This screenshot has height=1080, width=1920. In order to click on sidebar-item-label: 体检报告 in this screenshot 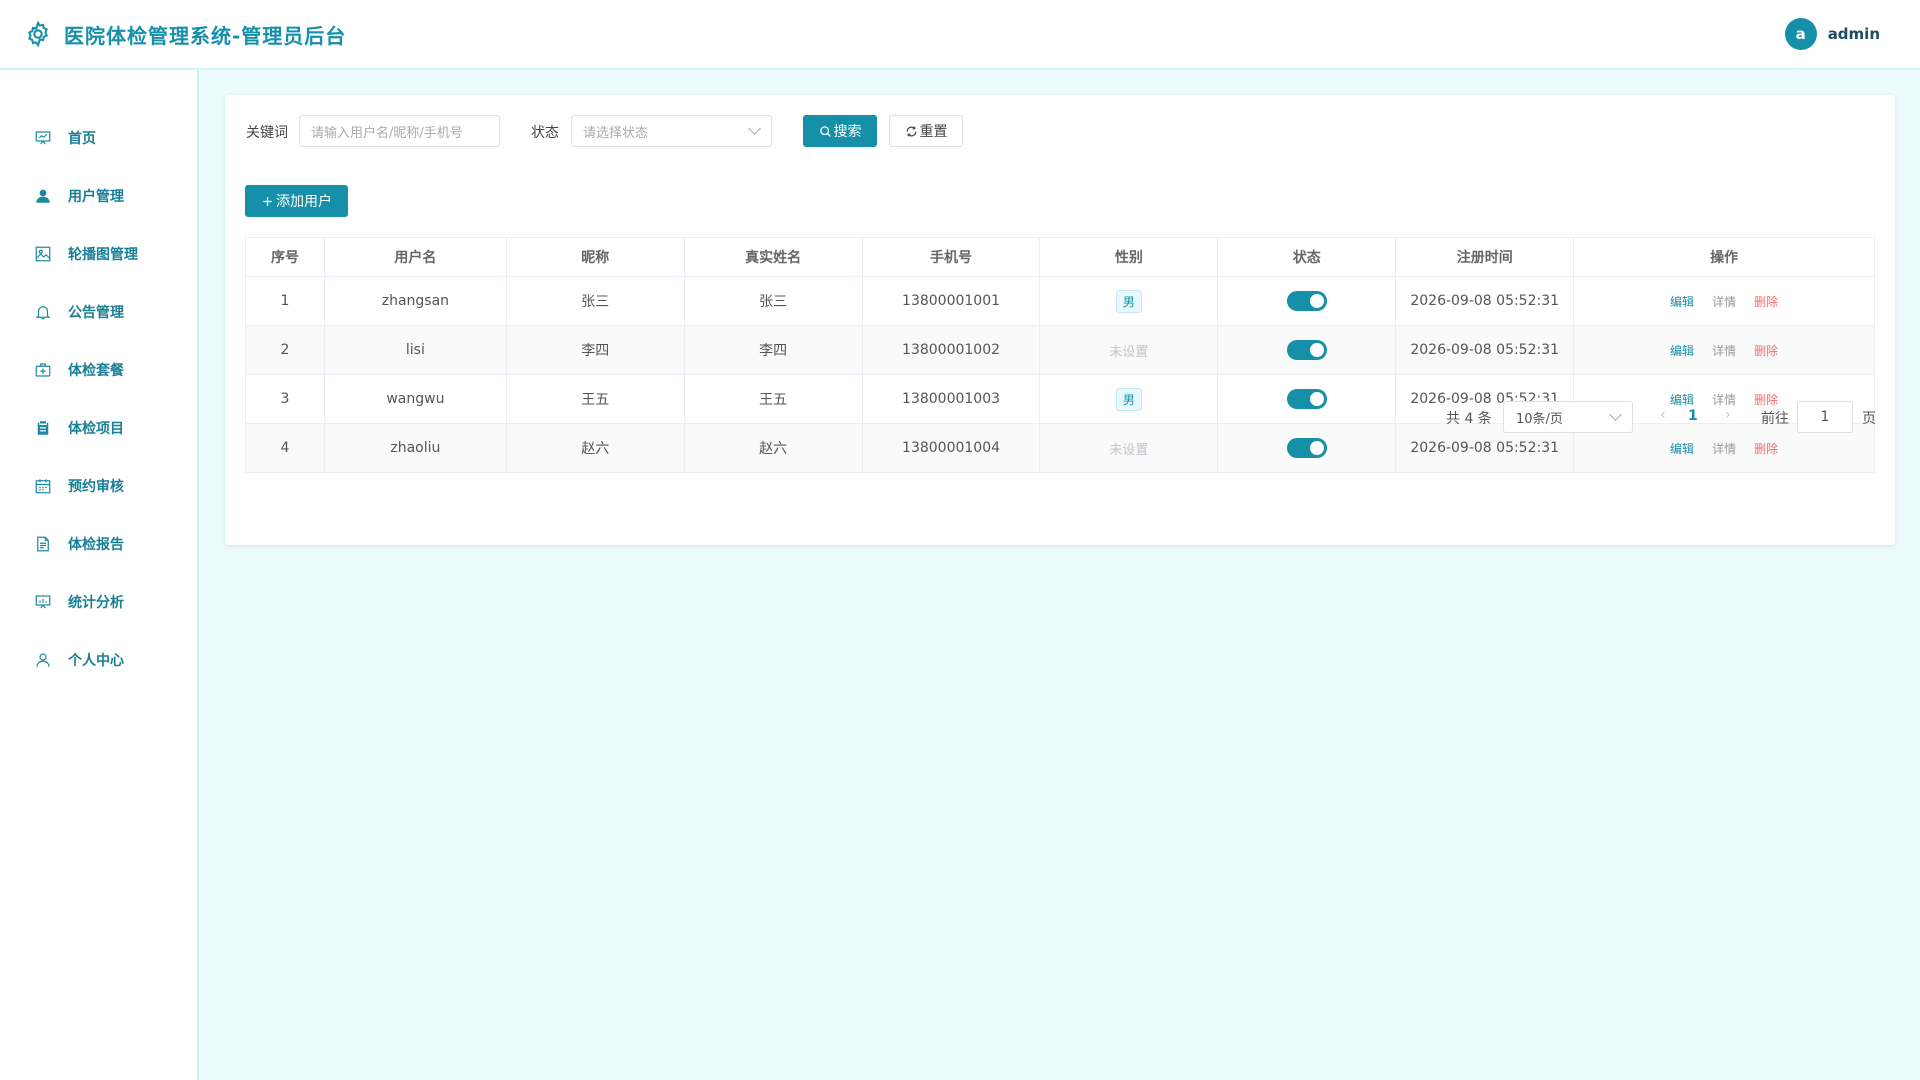, I will do `click(96, 545)`.